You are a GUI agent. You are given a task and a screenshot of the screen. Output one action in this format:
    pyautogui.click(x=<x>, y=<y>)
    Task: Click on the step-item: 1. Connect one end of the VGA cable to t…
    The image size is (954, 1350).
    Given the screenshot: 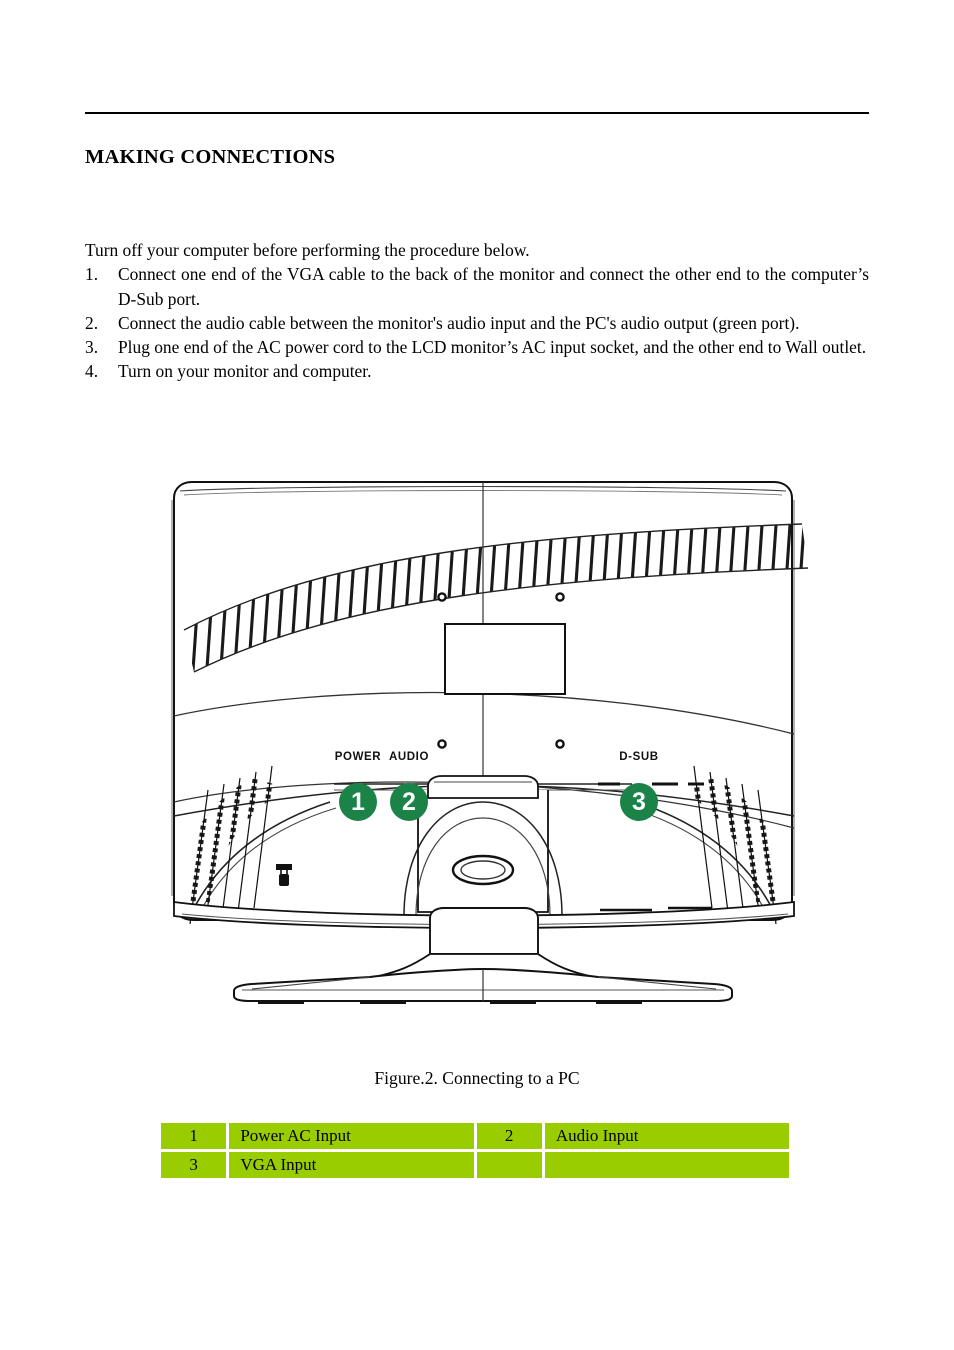 What is the action you would take?
    pyautogui.click(x=477, y=286)
    